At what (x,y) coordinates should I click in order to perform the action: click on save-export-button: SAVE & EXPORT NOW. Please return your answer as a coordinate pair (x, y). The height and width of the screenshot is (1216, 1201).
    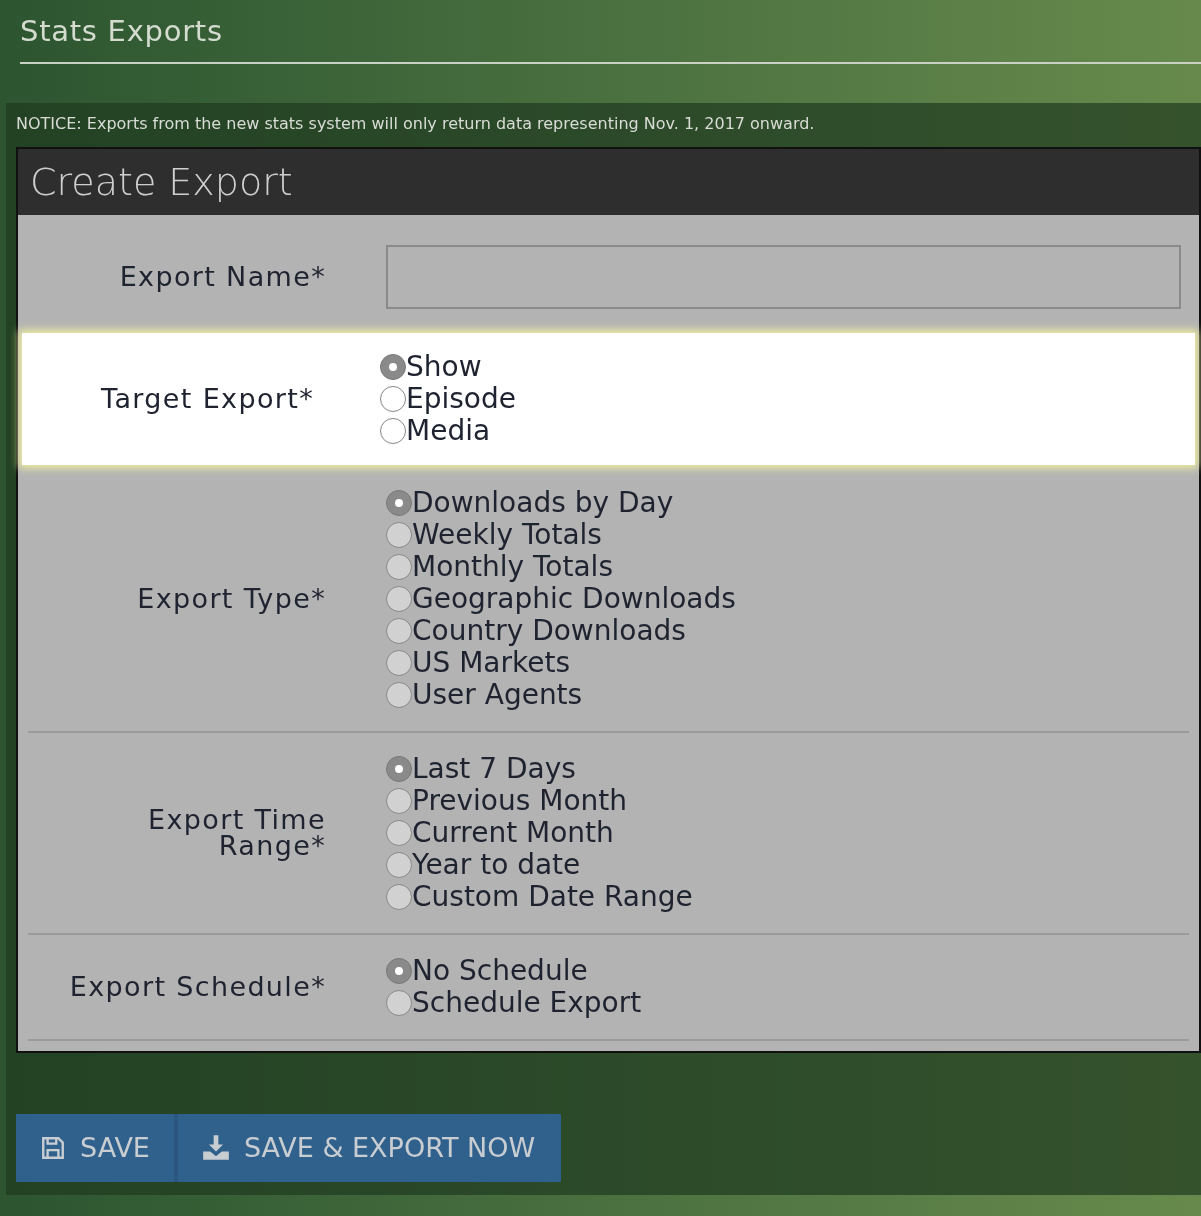
    Looking at the image, I should click on (369, 1148).